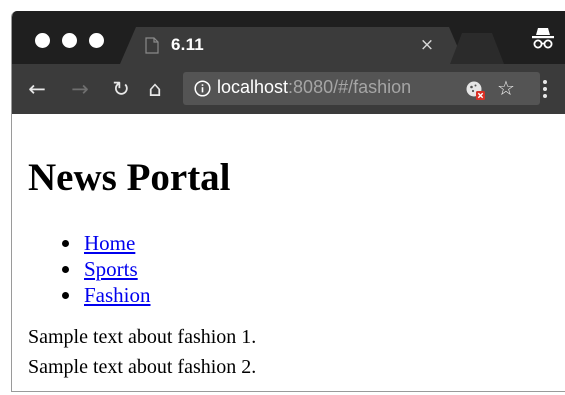 The image size is (565, 395). What do you see at coordinates (111, 269) in the screenshot?
I see `nav-link-sports: Sports` at bounding box center [111, 269].